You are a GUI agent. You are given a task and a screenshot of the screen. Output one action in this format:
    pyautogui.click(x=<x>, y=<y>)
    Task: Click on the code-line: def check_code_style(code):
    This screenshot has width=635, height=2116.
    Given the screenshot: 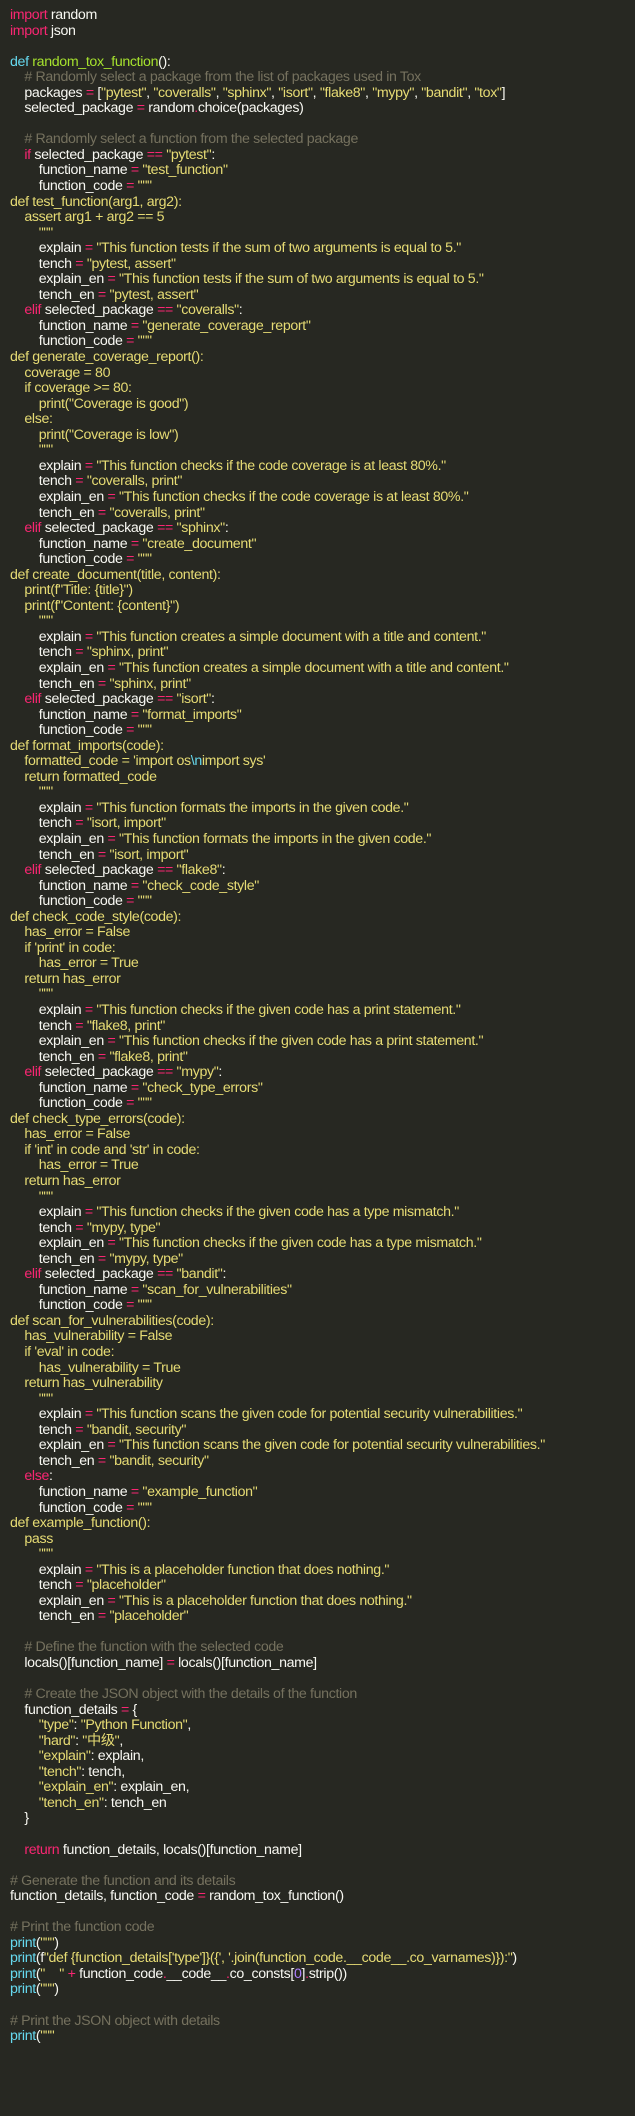 What is the action you would take?
    pyautogui.click(x=322, y=917)
    